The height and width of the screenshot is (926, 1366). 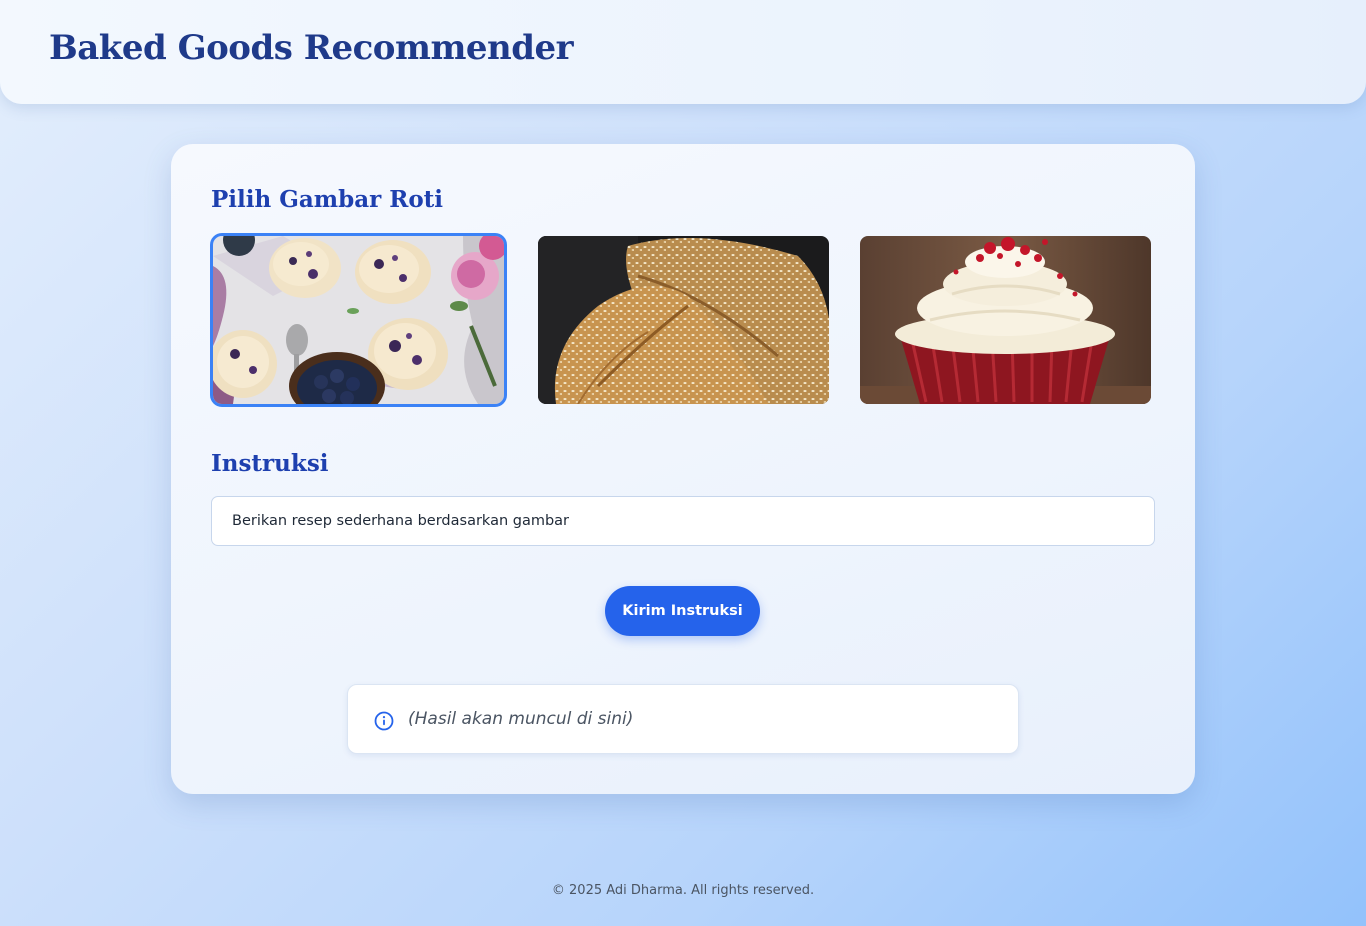 I want to click on scones-image, so click(x=358, y=320).